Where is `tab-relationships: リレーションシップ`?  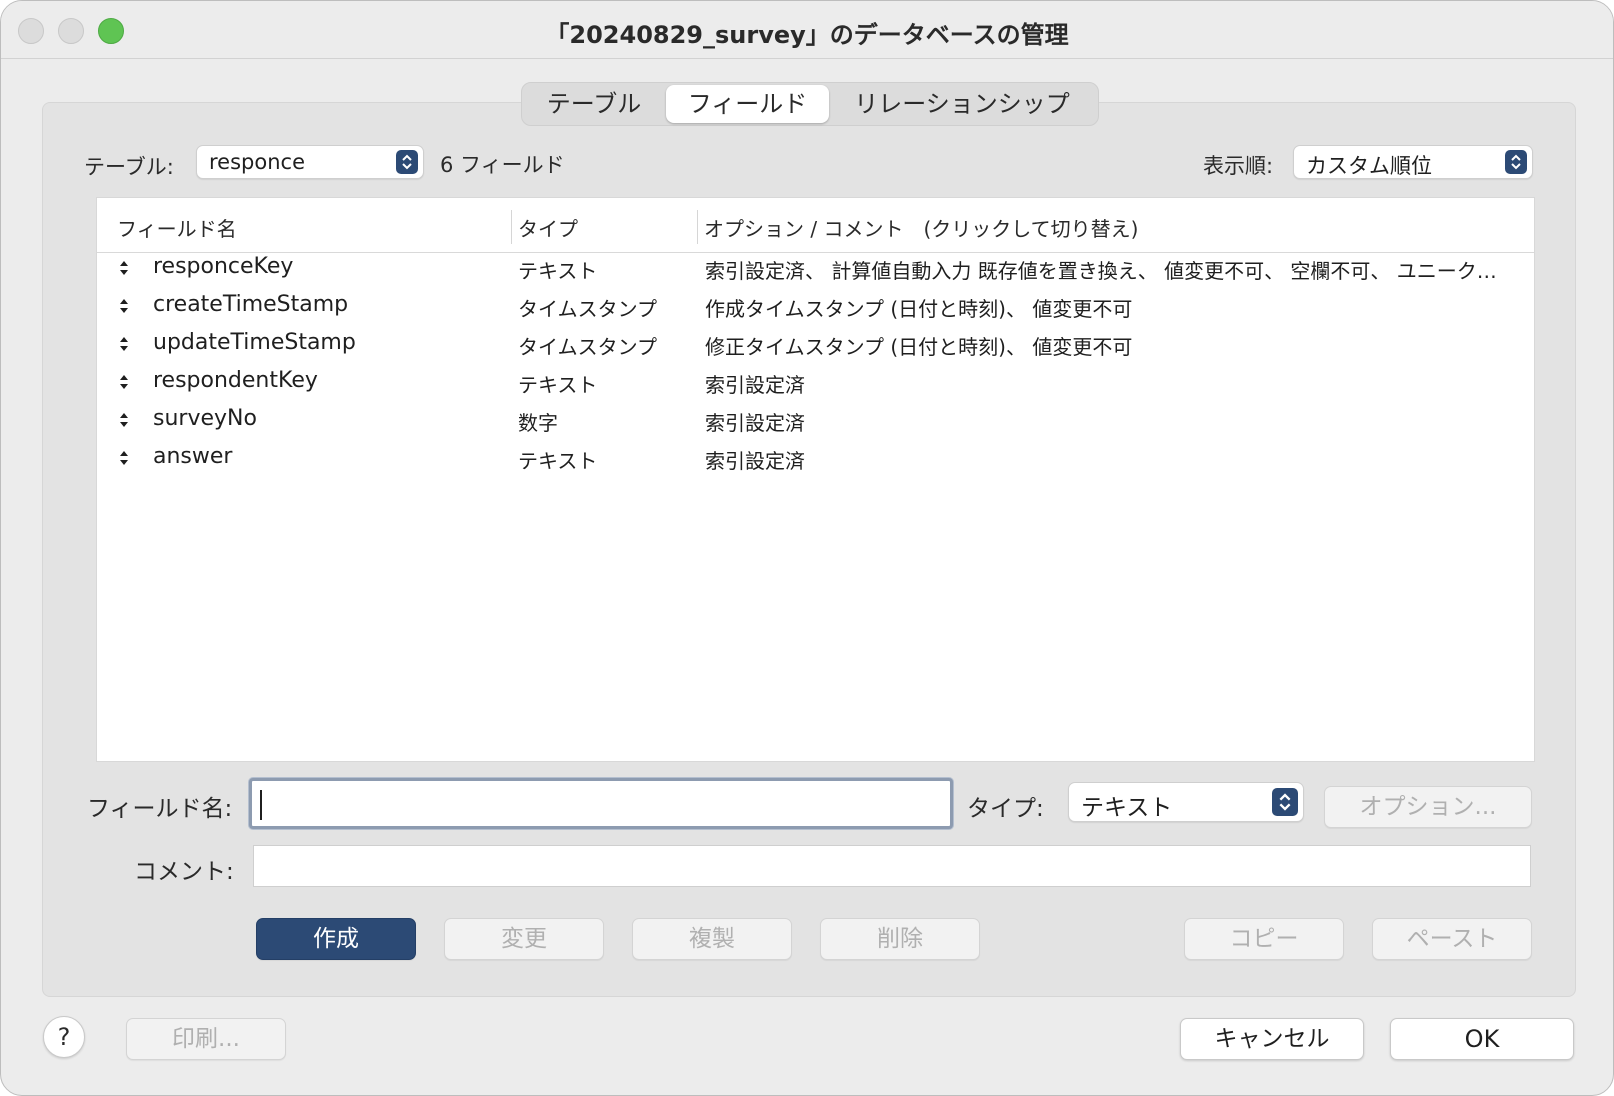 tab-relationships: リレーションシップ is located at coordinates (962, 104).